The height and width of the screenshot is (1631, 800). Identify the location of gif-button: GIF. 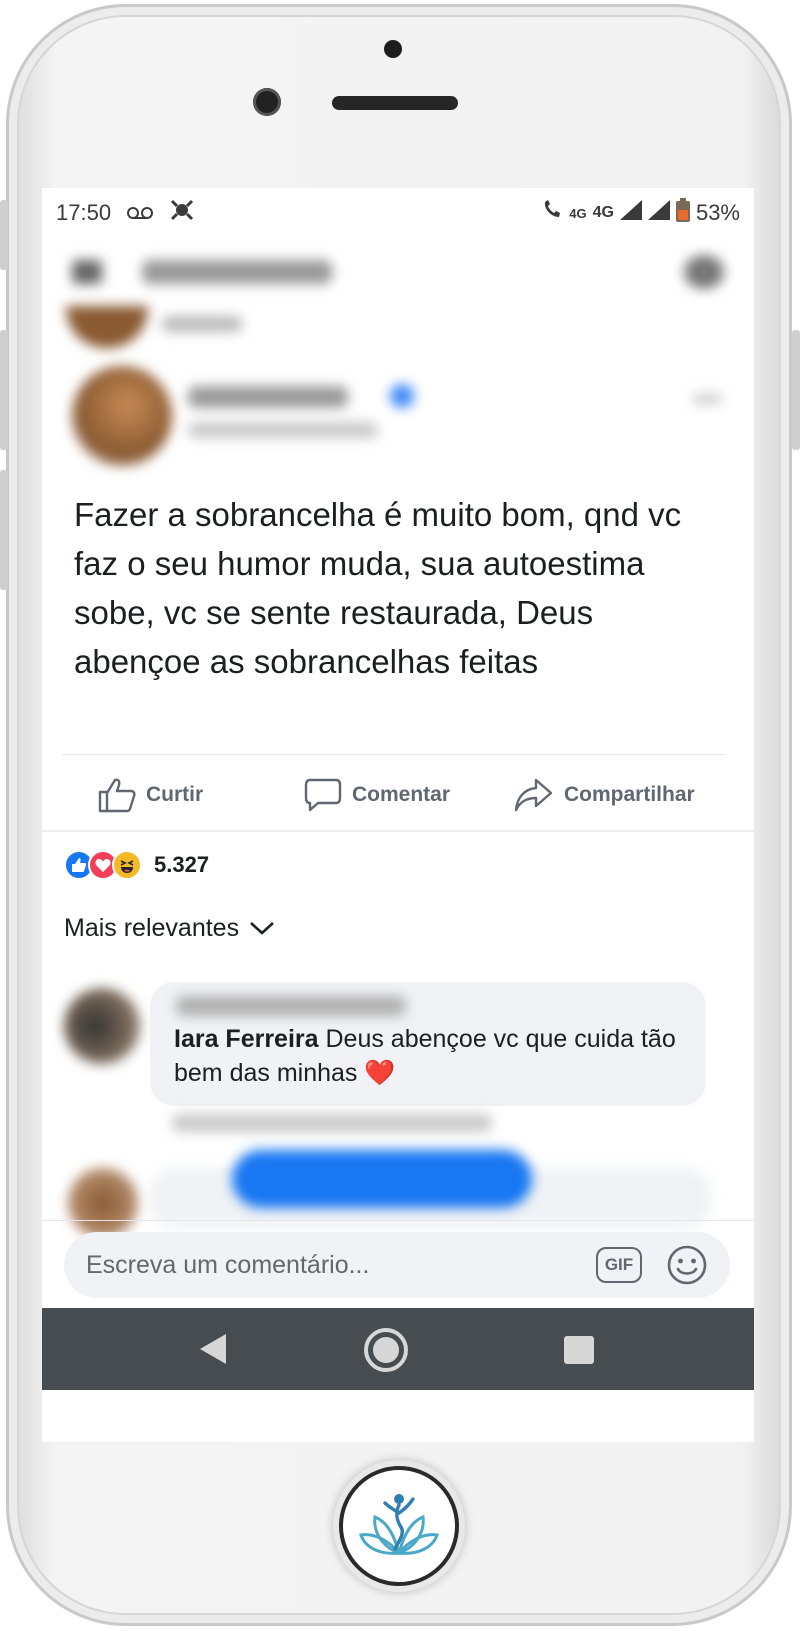
(619, 1265).